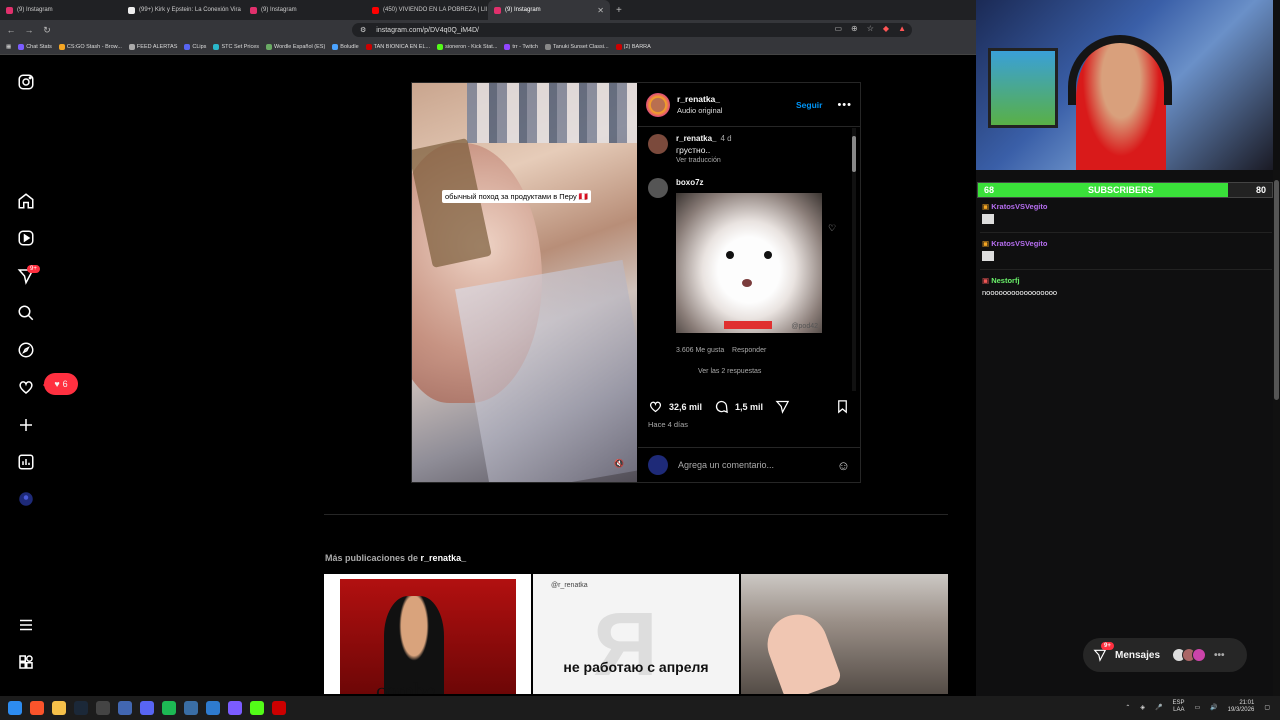 The width and height of the screenshot is (1280, 720). Describe the element at coordinates (632, 30) in the screenshot. I see `url-field: ⚙ instagram.com/p/DV4q0Q_iM4D/` at that location.